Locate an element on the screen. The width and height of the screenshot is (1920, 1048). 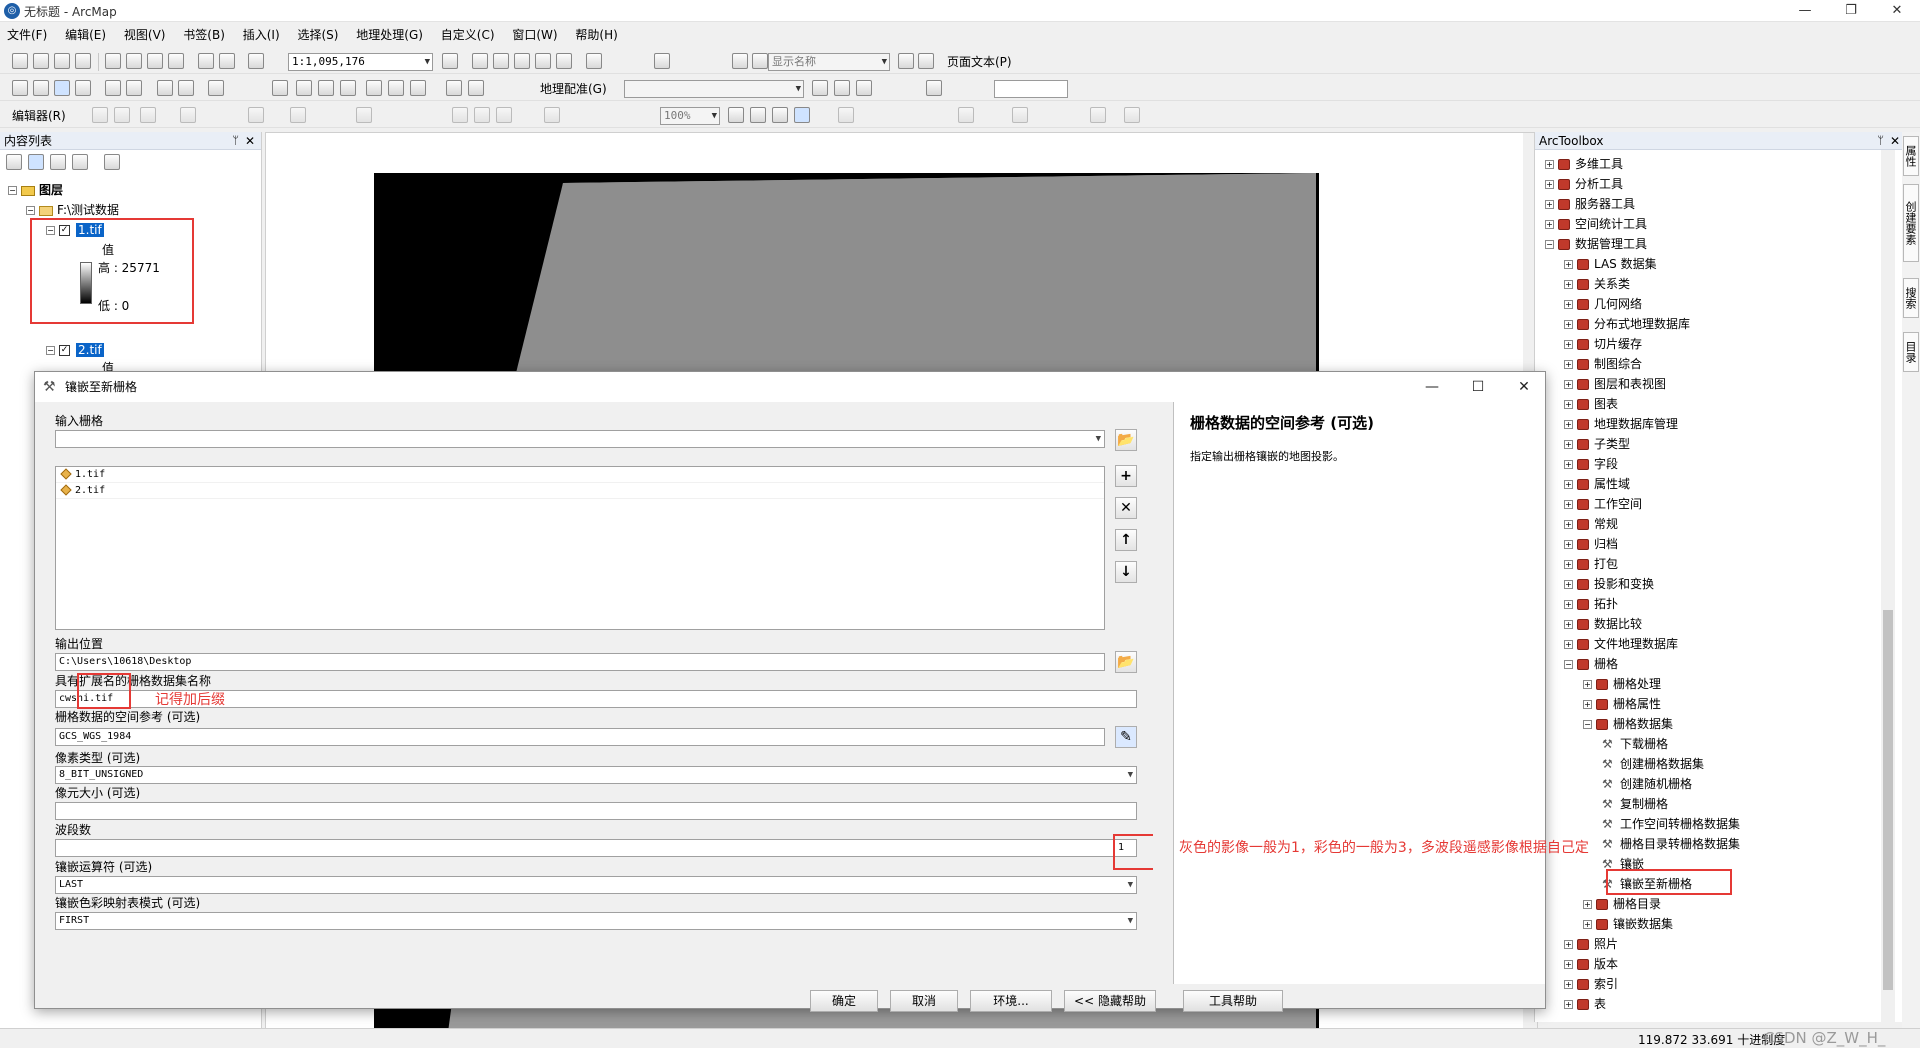
help-scrollbar is located at coordinates (1537, 694).